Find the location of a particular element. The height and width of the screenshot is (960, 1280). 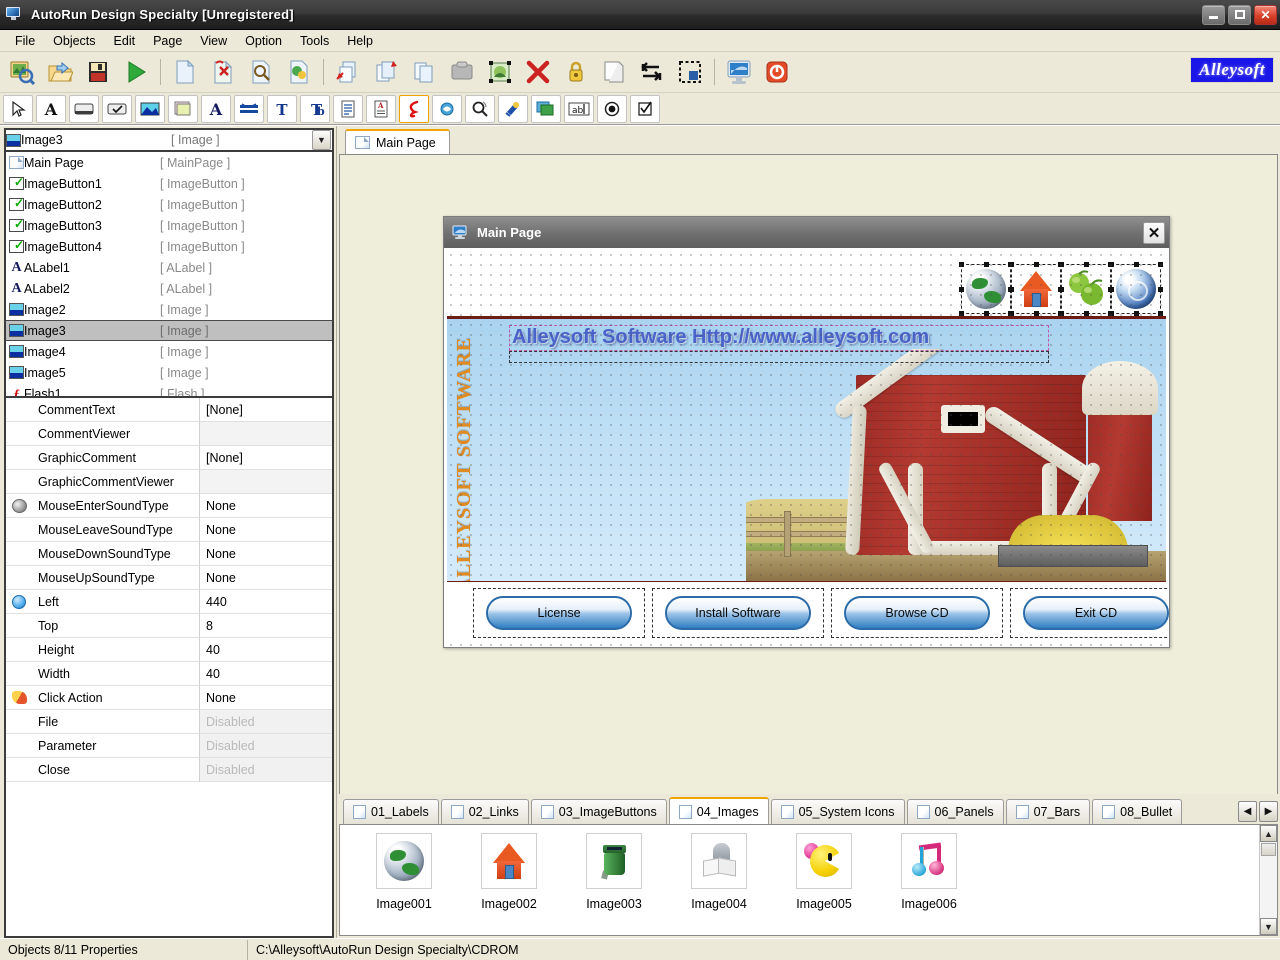

image-object-icon is located at coordinates (500, 72).